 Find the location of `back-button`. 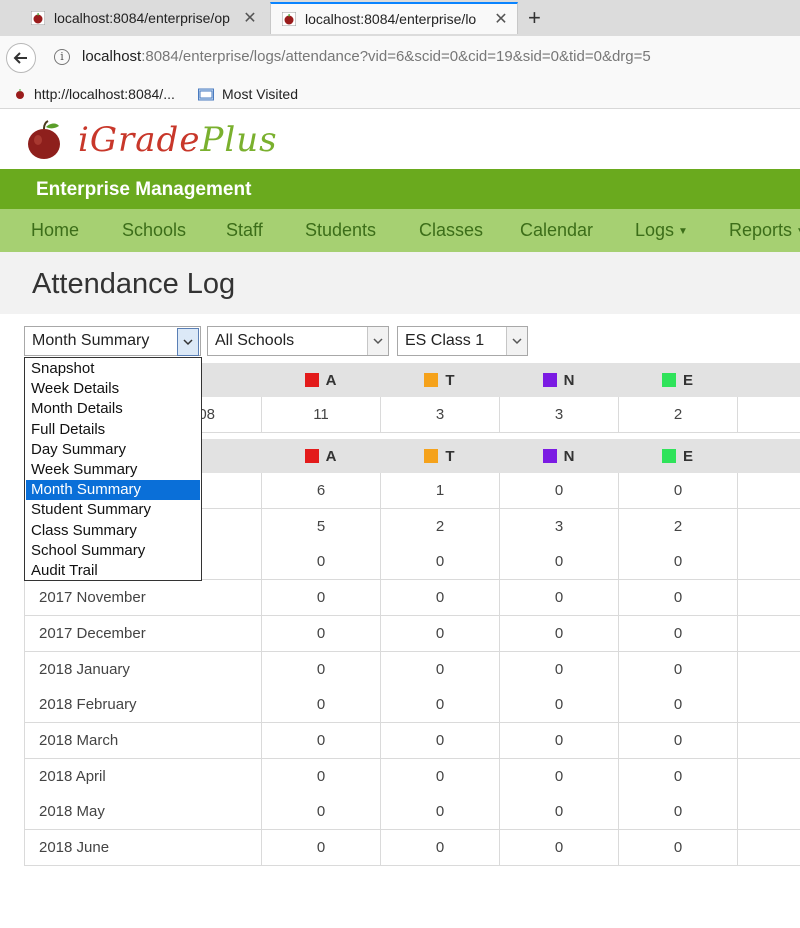

back-button is located at coordinates (21, 58).